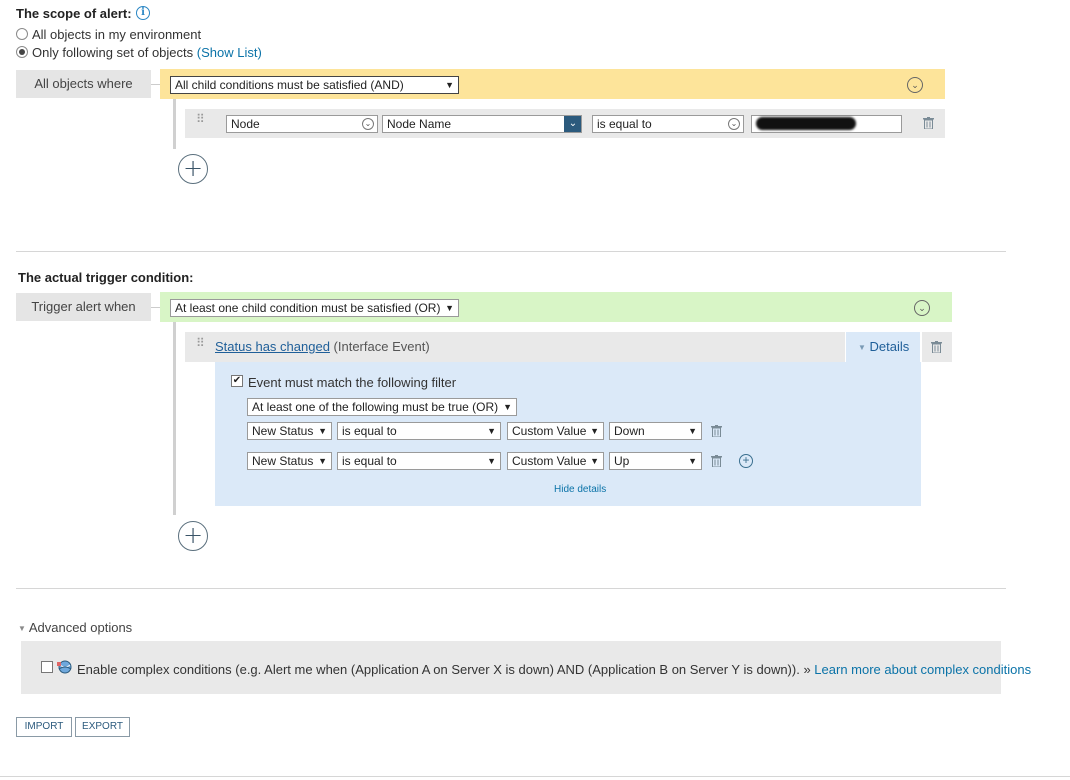 This screenshot has height=780, width=1070. Describe the element at coordinates (580, 489) in the screenshot. I see `hide-details-link: Hide details` at that location.